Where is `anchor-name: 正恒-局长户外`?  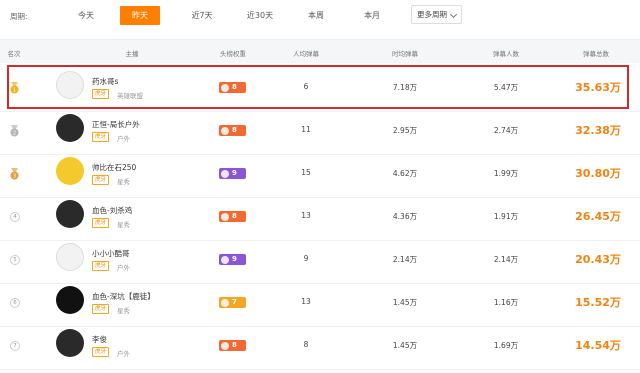 anchor-name: 正恒-局长户外 is located at coordinates (116, 124).